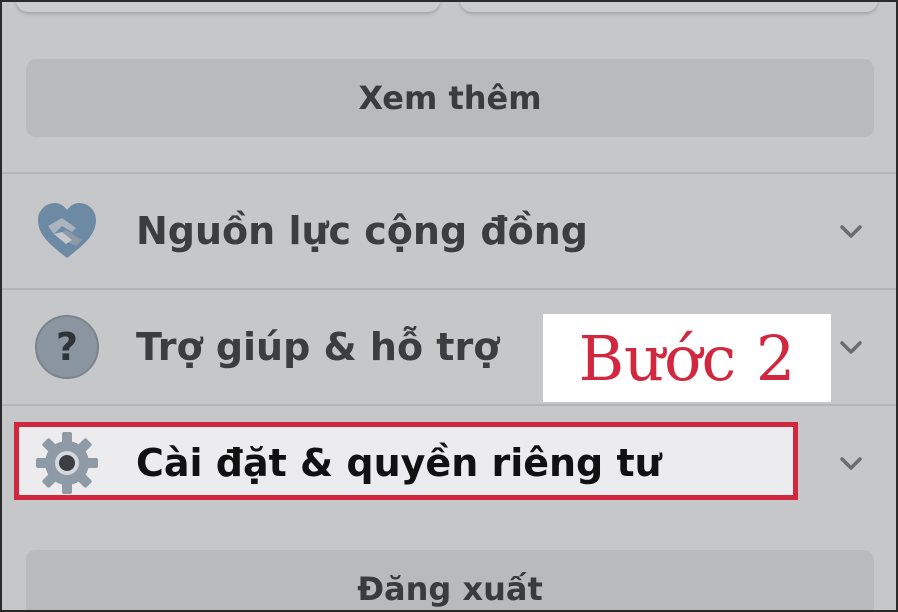  What do you see at coordinates (669, 7) in the screenshot?
I see `shortcut-card-right` at bounding box center [669, 7].